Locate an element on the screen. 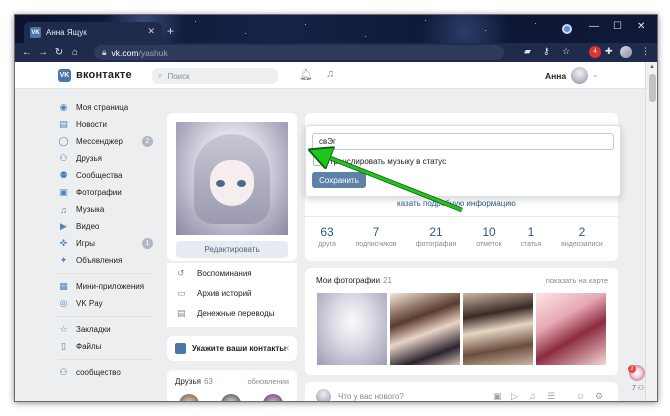 Image resolution: width=670 pixels, height=416 pixels. url-field: 🔒︎ vk.com/yashuk is located at coordinates (299, 52).